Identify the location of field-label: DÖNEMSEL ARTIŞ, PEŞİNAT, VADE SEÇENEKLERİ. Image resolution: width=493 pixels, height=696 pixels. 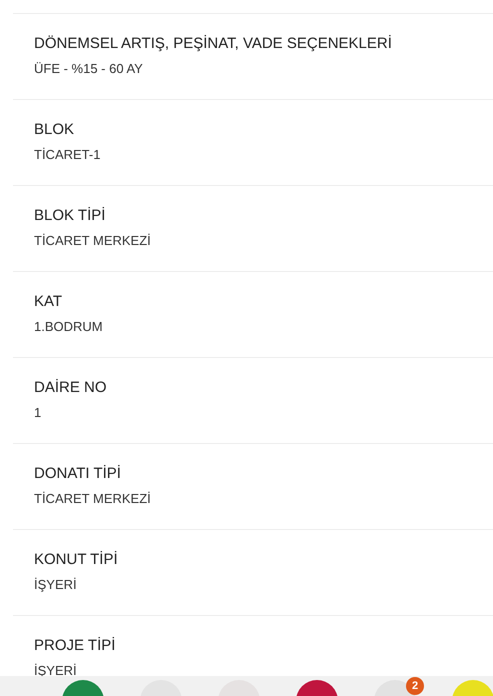
(213, 44).